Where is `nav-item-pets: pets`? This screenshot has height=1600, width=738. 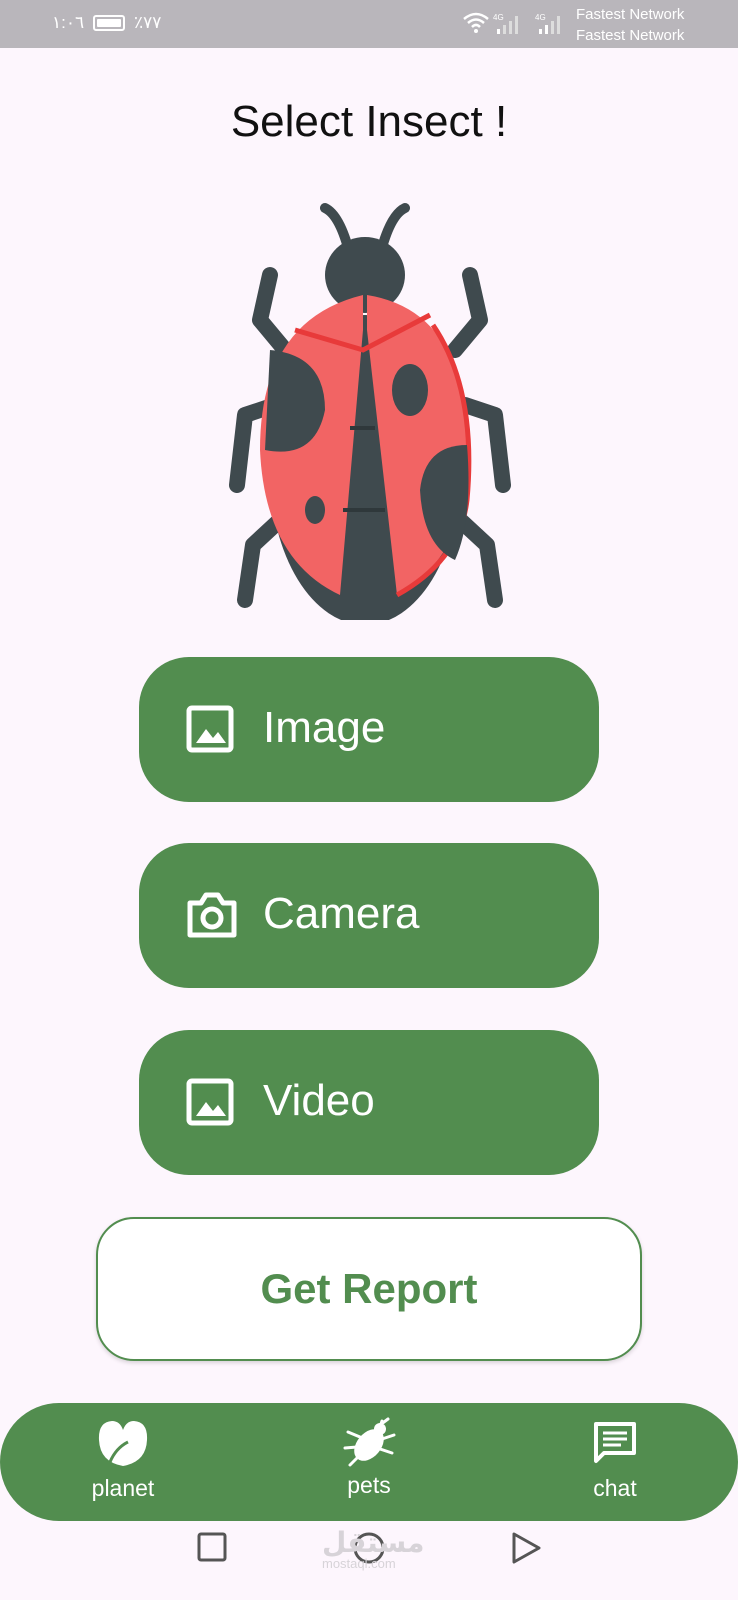
nav-item-pets: pets is located at coordinates (369, 1462).